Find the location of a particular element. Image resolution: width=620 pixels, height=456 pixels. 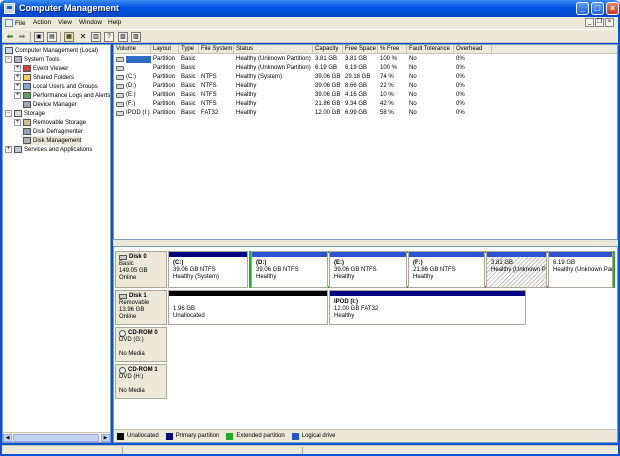

partition-size: 39.06 GB NTFS is located at coordinates (355, 270).